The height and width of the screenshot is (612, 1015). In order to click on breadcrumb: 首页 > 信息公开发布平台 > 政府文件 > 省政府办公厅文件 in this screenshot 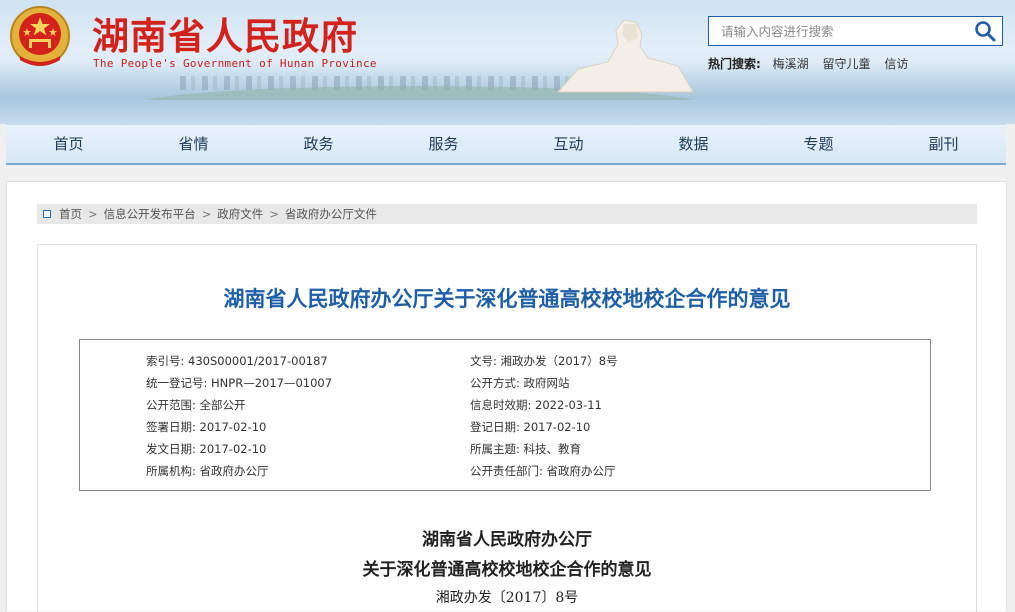, I will do `click(507, 214)`.